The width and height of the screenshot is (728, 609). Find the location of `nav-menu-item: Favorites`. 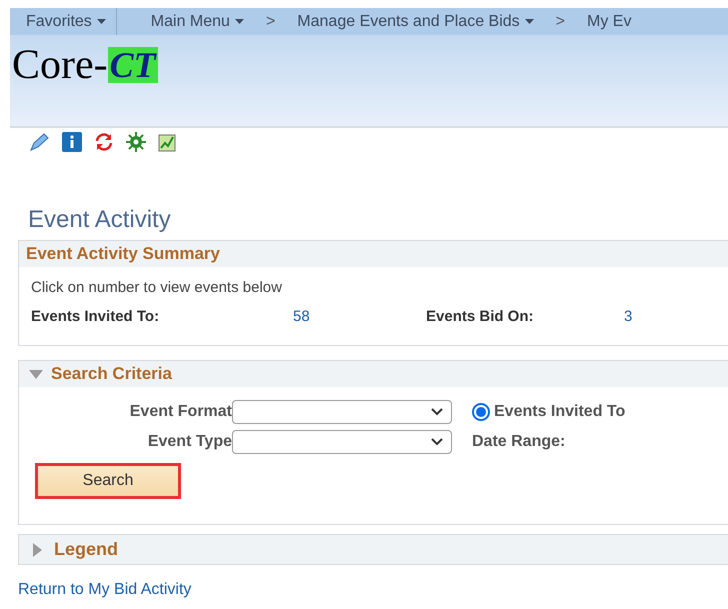

nav-menu-item: Favorites is located at coordinates (59, 22).